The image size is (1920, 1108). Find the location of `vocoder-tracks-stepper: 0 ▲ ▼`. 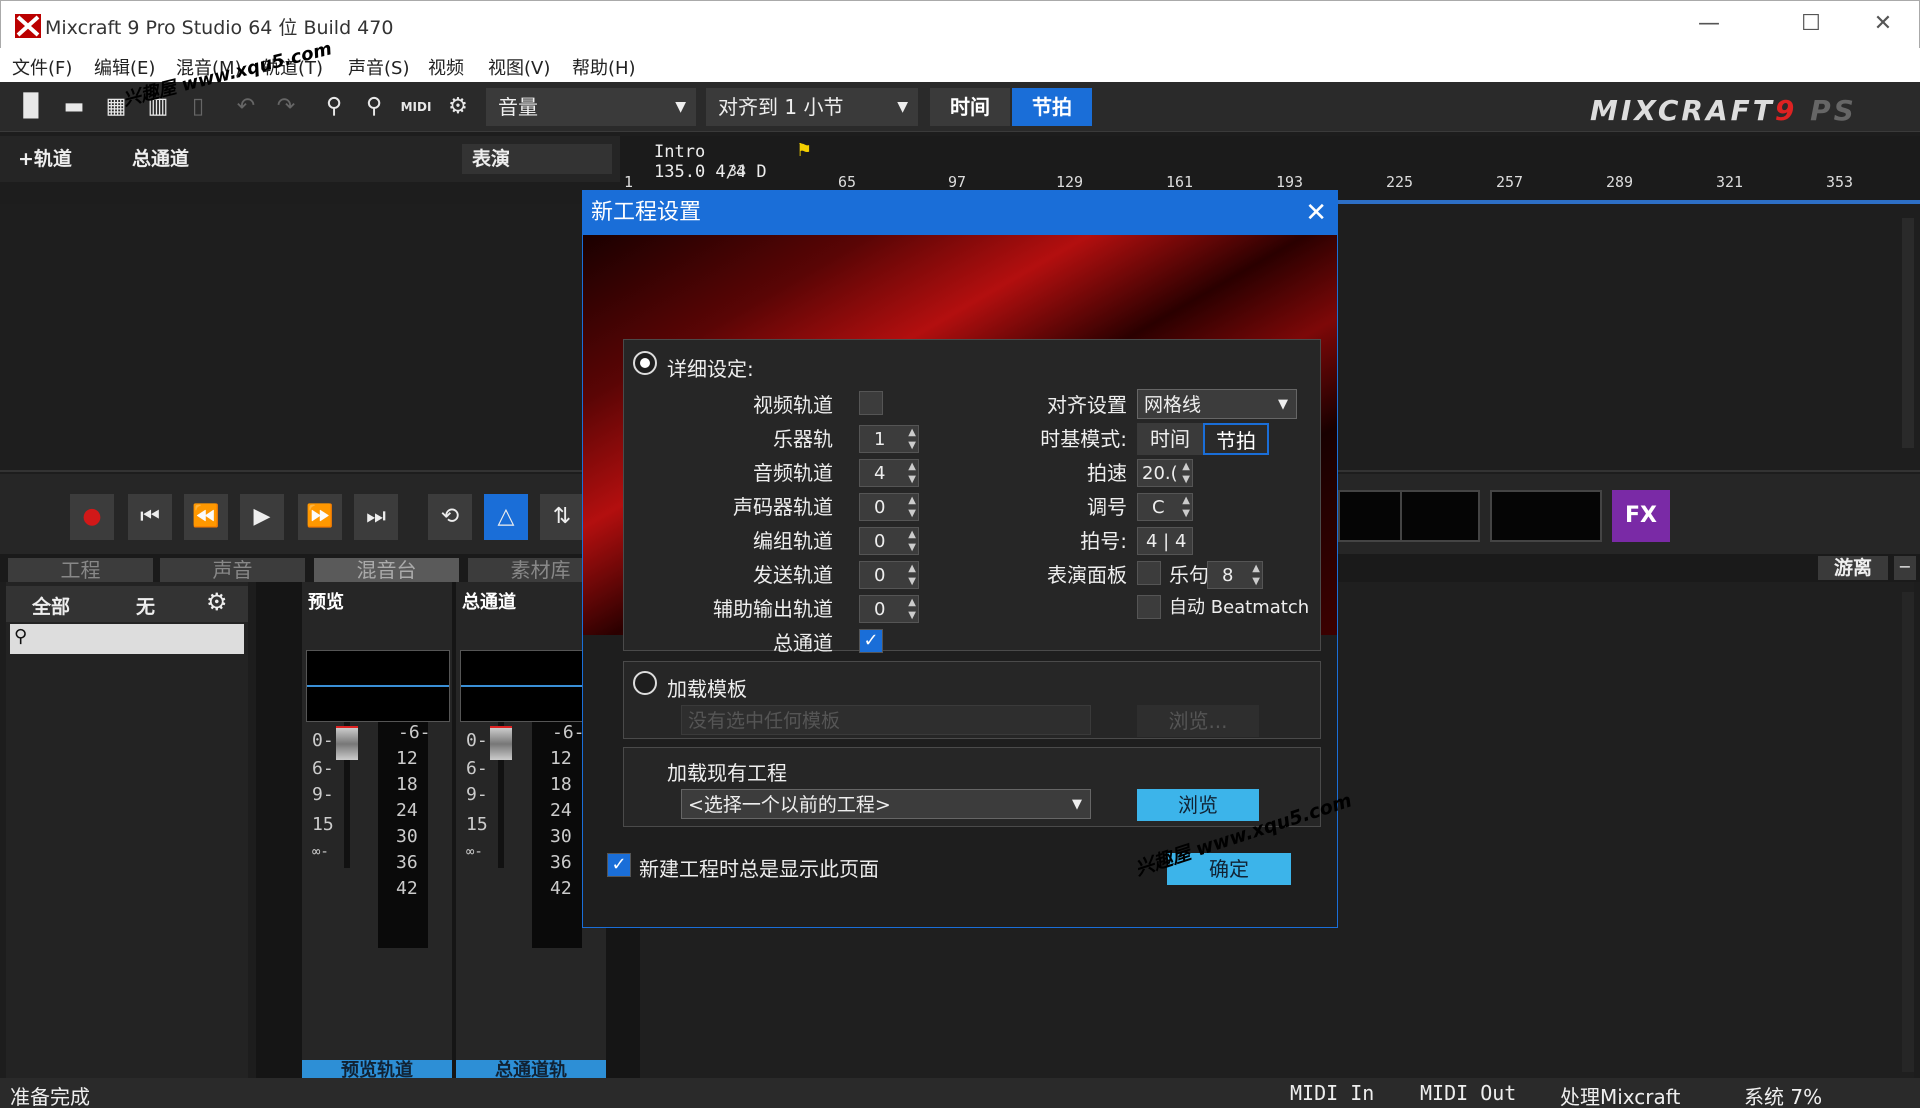

vocoder-tracks-stepper: 0 ▲ ▼ is located at coordinates (889, 507).